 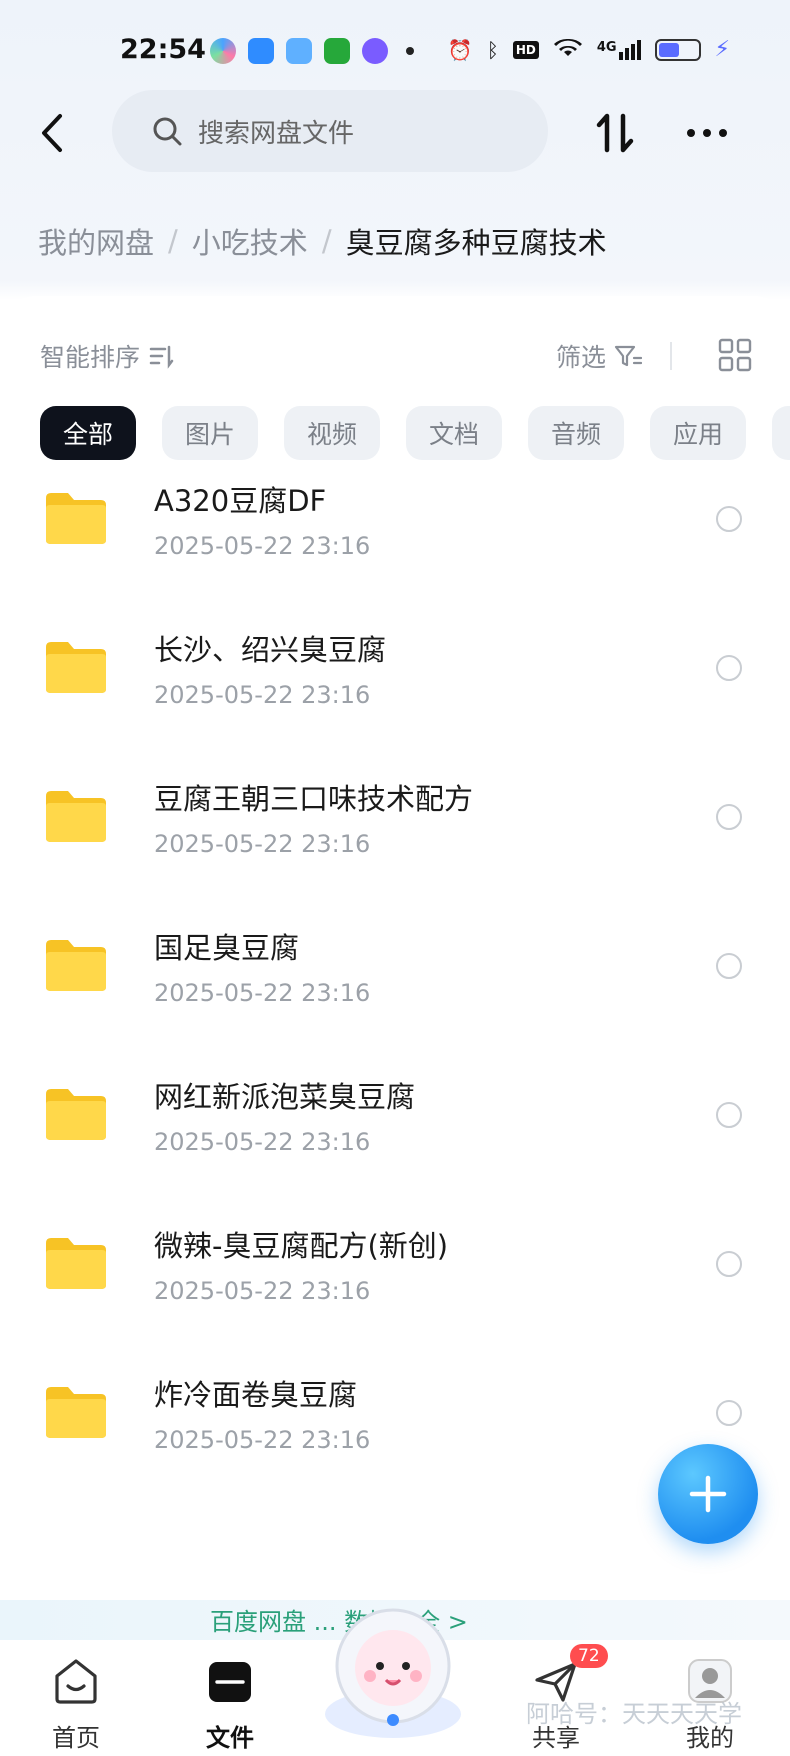 What do you see at coordinates (677, 49) in the screenshot?
I see `battery-icon` at bounding box center [677, 49].